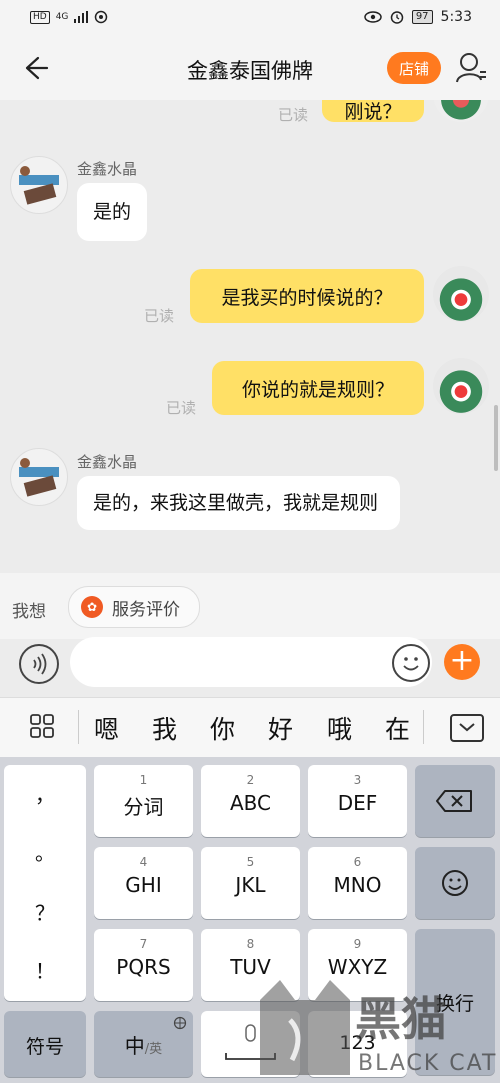 Image resolution: width=500 pixels, height=1083 pixels. I want to click on ime-candidate-bar, so click(250, 727).